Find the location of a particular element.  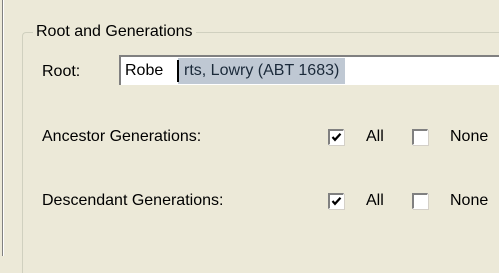

descendant-all-checkbox is located at coordinates (336, 201).